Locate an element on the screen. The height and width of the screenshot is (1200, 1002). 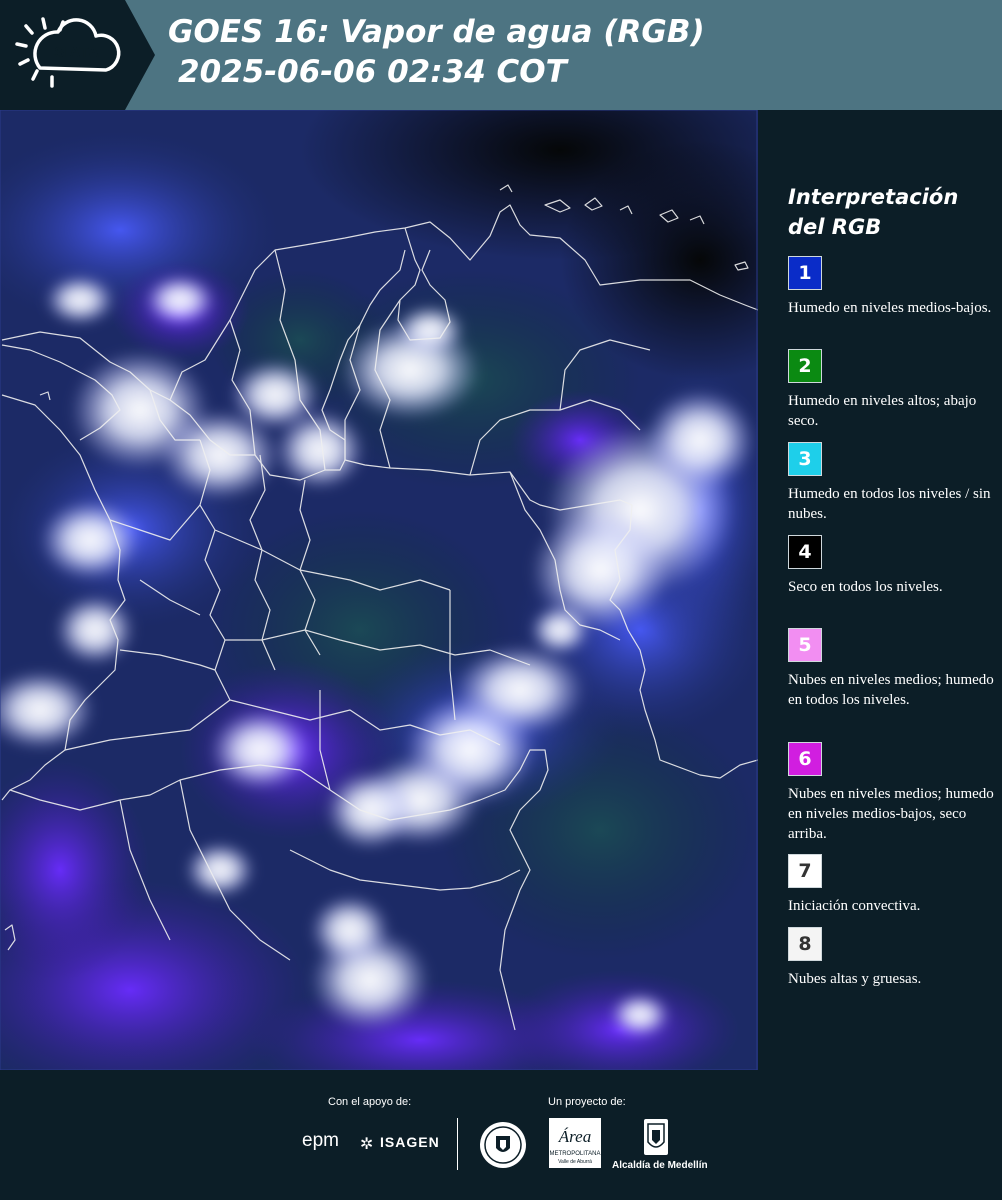
legend-item-7: 7 Iniciación convectiva. is located at coordinates (893, 885).